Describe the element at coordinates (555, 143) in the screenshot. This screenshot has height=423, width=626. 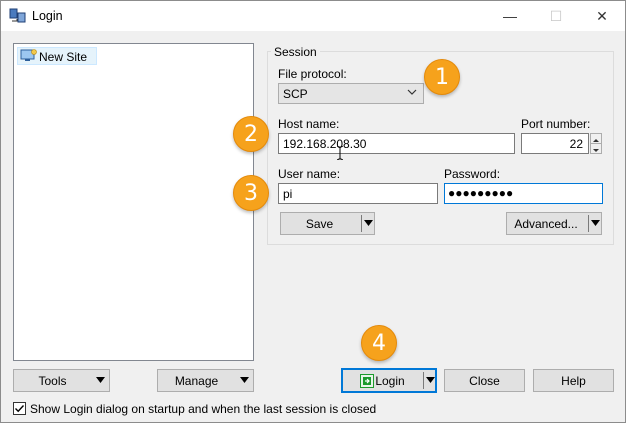
I see `port-number-input: 22` at that location.